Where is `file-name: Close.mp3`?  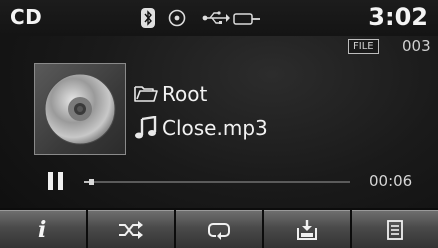
file-name: Close.mp3 is located at coordinates (215, 128).